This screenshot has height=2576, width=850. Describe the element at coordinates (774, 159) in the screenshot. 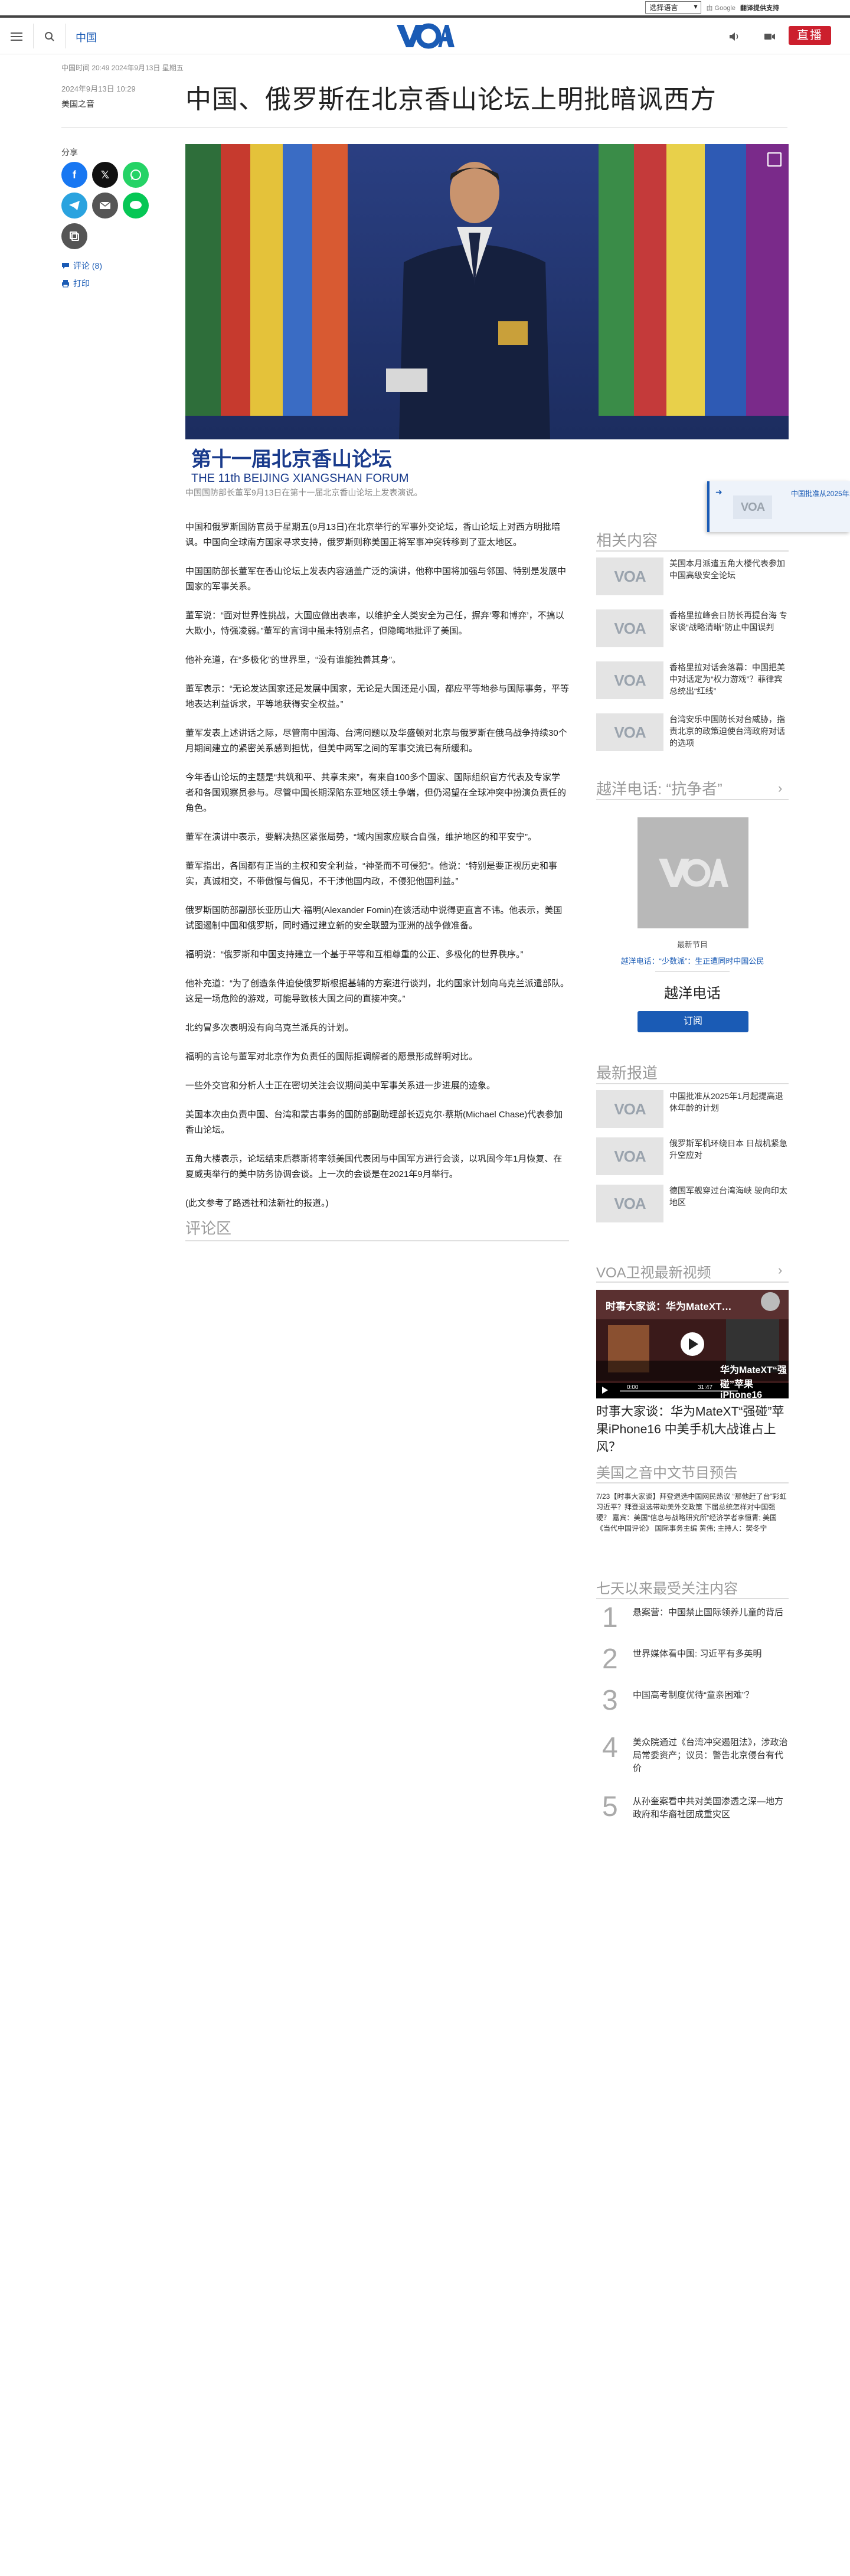

I see `fullscreen-icon` at that location.